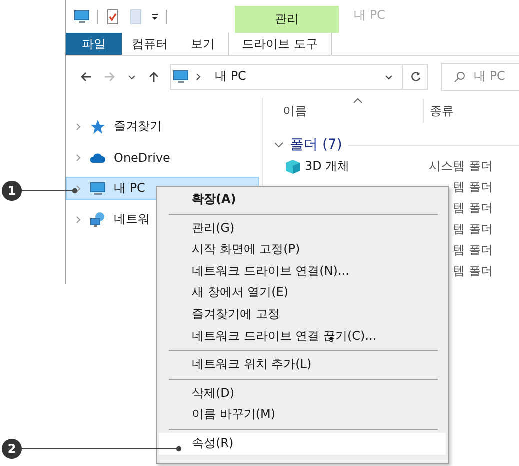 Image resolution: width=519 pixels, height=466 pixels. Describe the element at coordinates (460, 166) in the screenshot. I see `file-type: 시스템 폴더` at that location.